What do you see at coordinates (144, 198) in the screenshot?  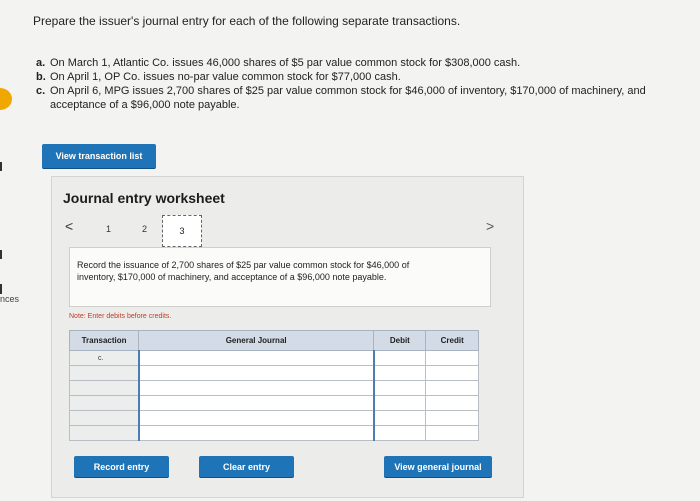 I see `worksheet-title: Journal entry worksheet` at bounding box center [144, 198].